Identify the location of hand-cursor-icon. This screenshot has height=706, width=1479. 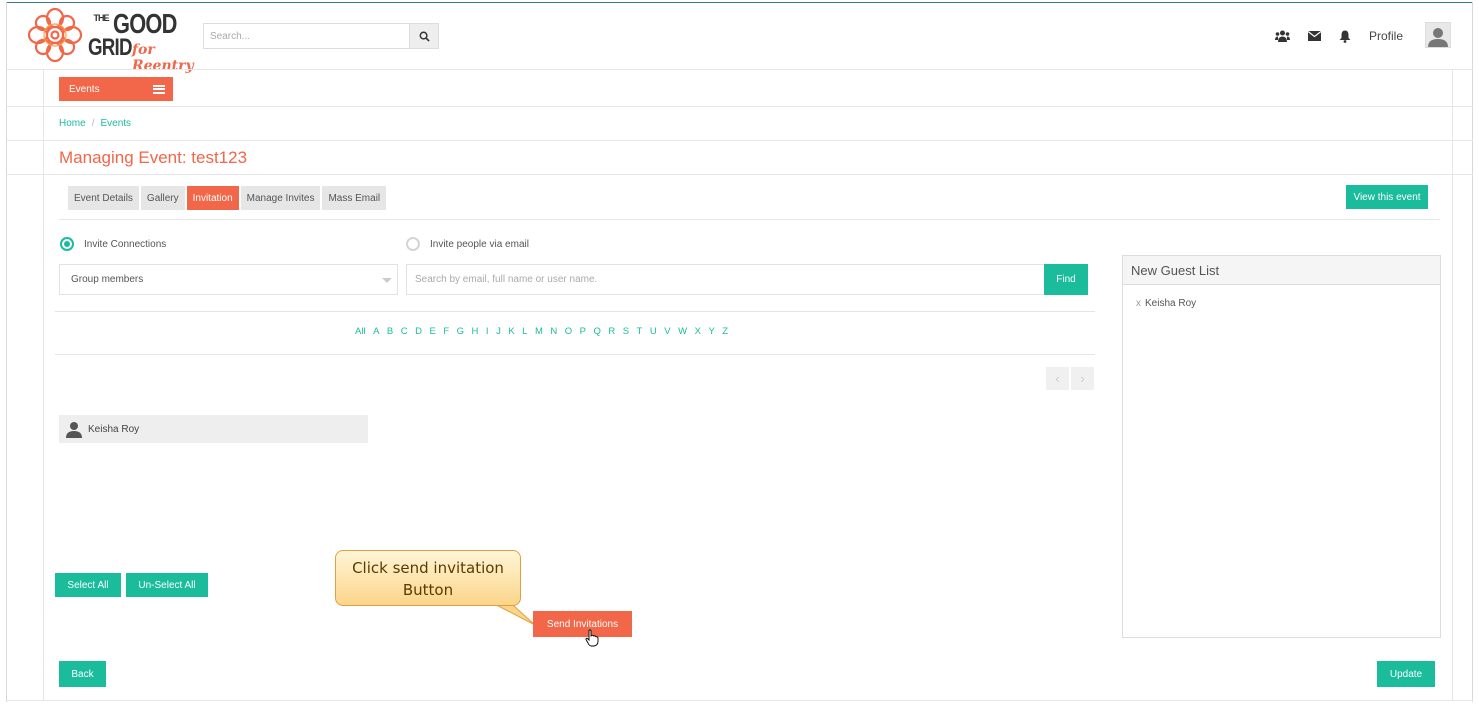
(592, 638).